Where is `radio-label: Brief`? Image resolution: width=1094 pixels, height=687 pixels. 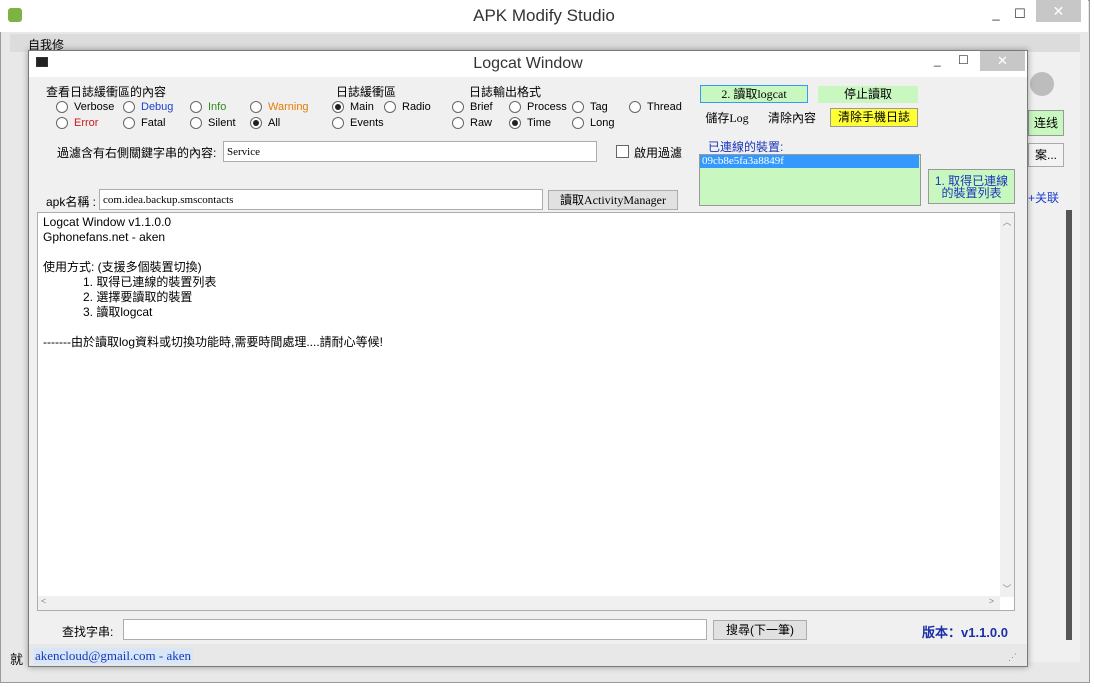 radio-label: Brief is located at coordinates (481, 107).